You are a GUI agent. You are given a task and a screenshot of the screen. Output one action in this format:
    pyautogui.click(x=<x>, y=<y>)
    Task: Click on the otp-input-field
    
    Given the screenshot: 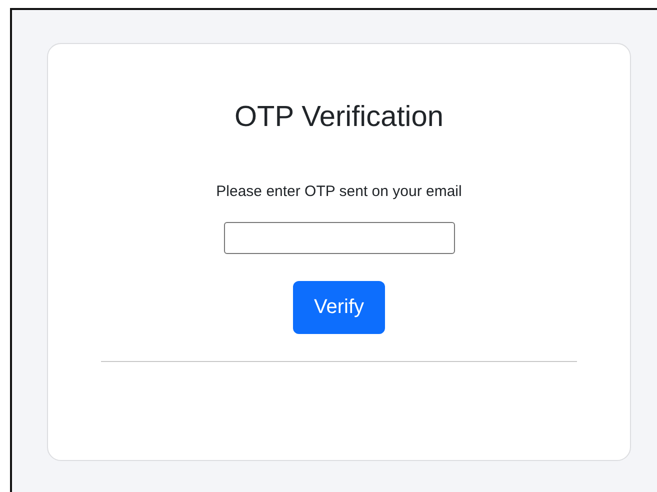 What is the action you would take?
    pyautogui.click(x=339, y=238)
    